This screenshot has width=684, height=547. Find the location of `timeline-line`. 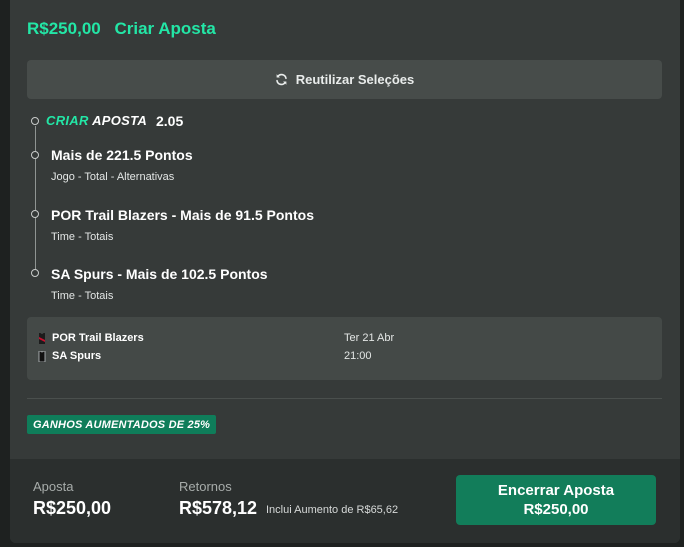

timeline-line is located at coordinates (35, 200).